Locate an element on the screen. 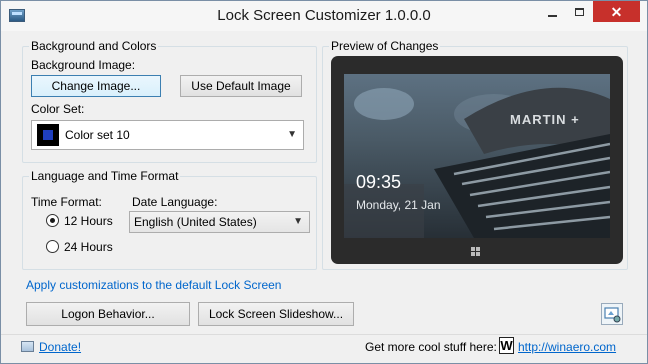 Image resolution: width=648 pixels, height=364 pixels. date-language-dropdown: English (United States) ▼ is located at coordinates (219, 222).